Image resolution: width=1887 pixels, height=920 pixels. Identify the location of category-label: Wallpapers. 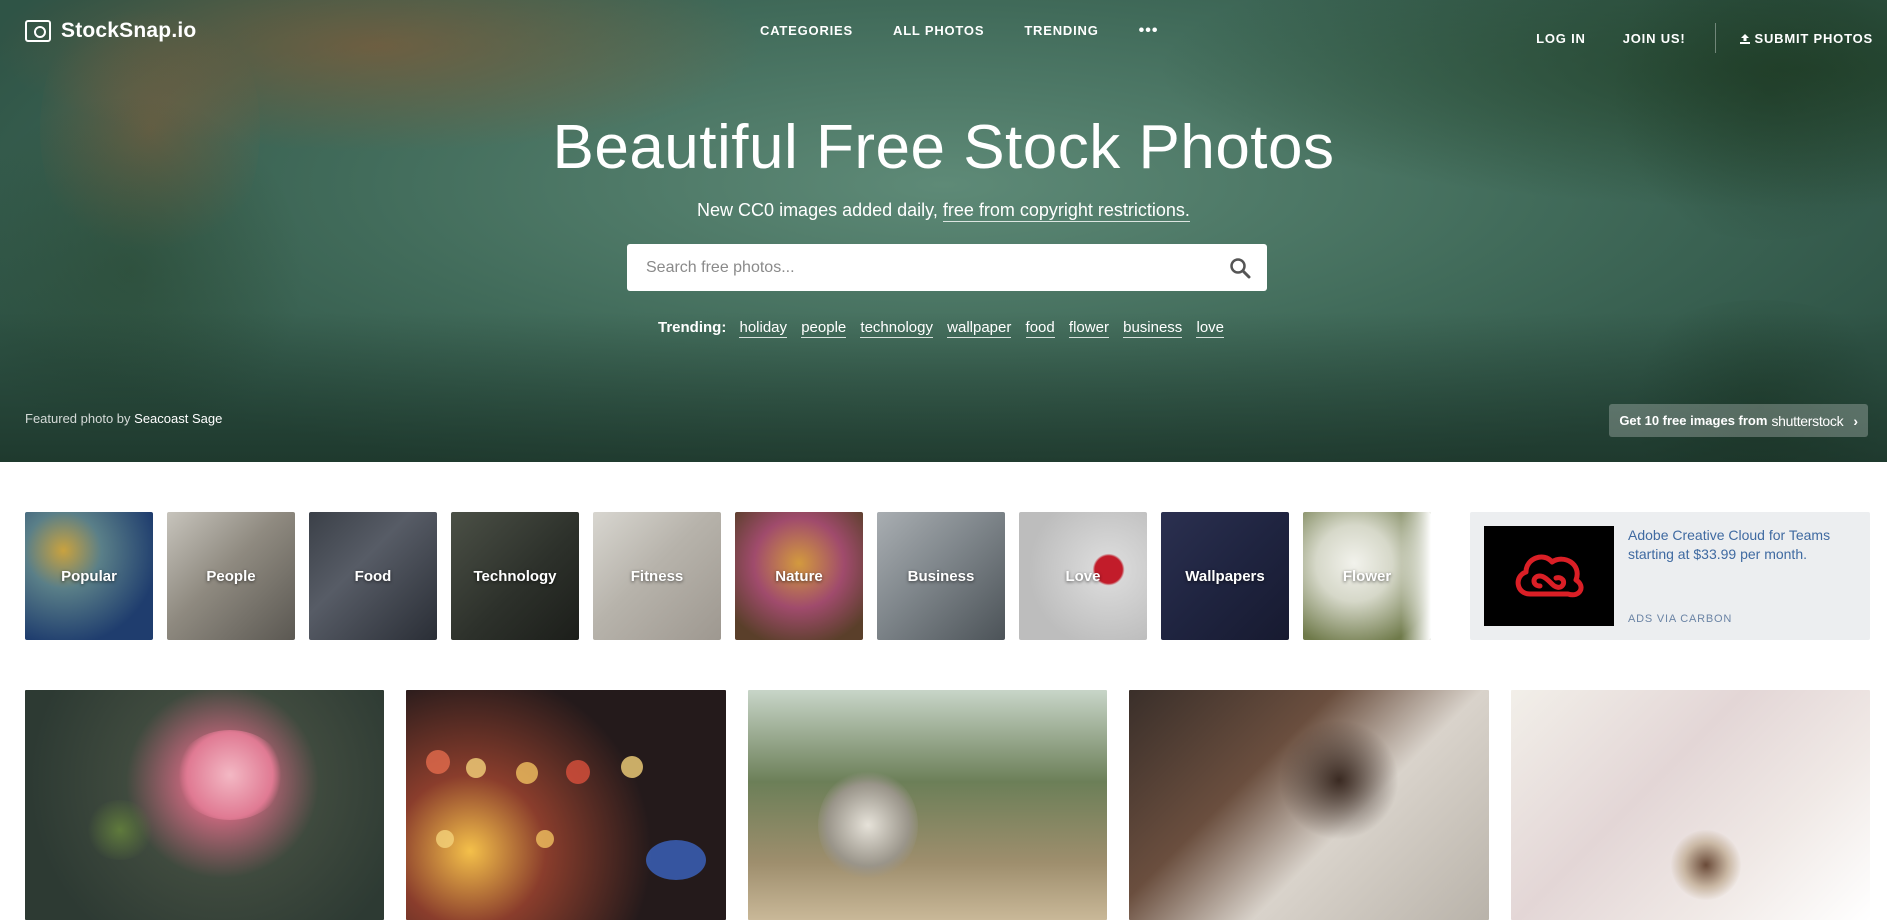
(1225, 576).